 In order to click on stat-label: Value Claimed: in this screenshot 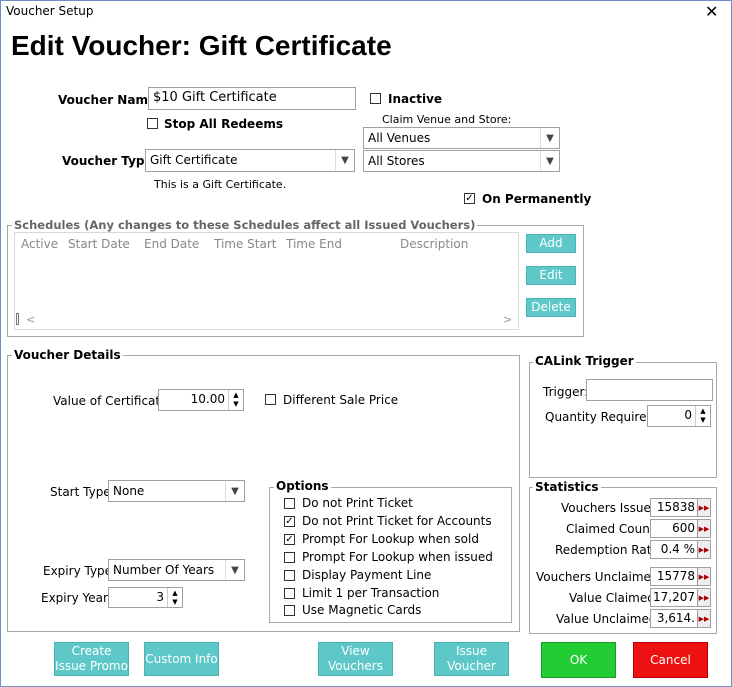, I will do `click(614, 598)`.